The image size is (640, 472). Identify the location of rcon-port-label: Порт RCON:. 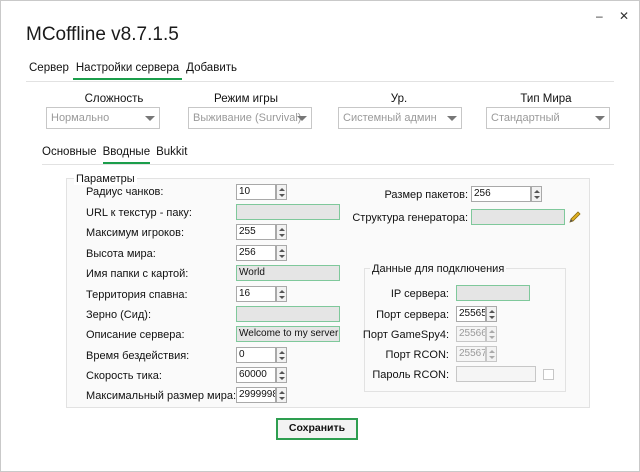
(417, 355).